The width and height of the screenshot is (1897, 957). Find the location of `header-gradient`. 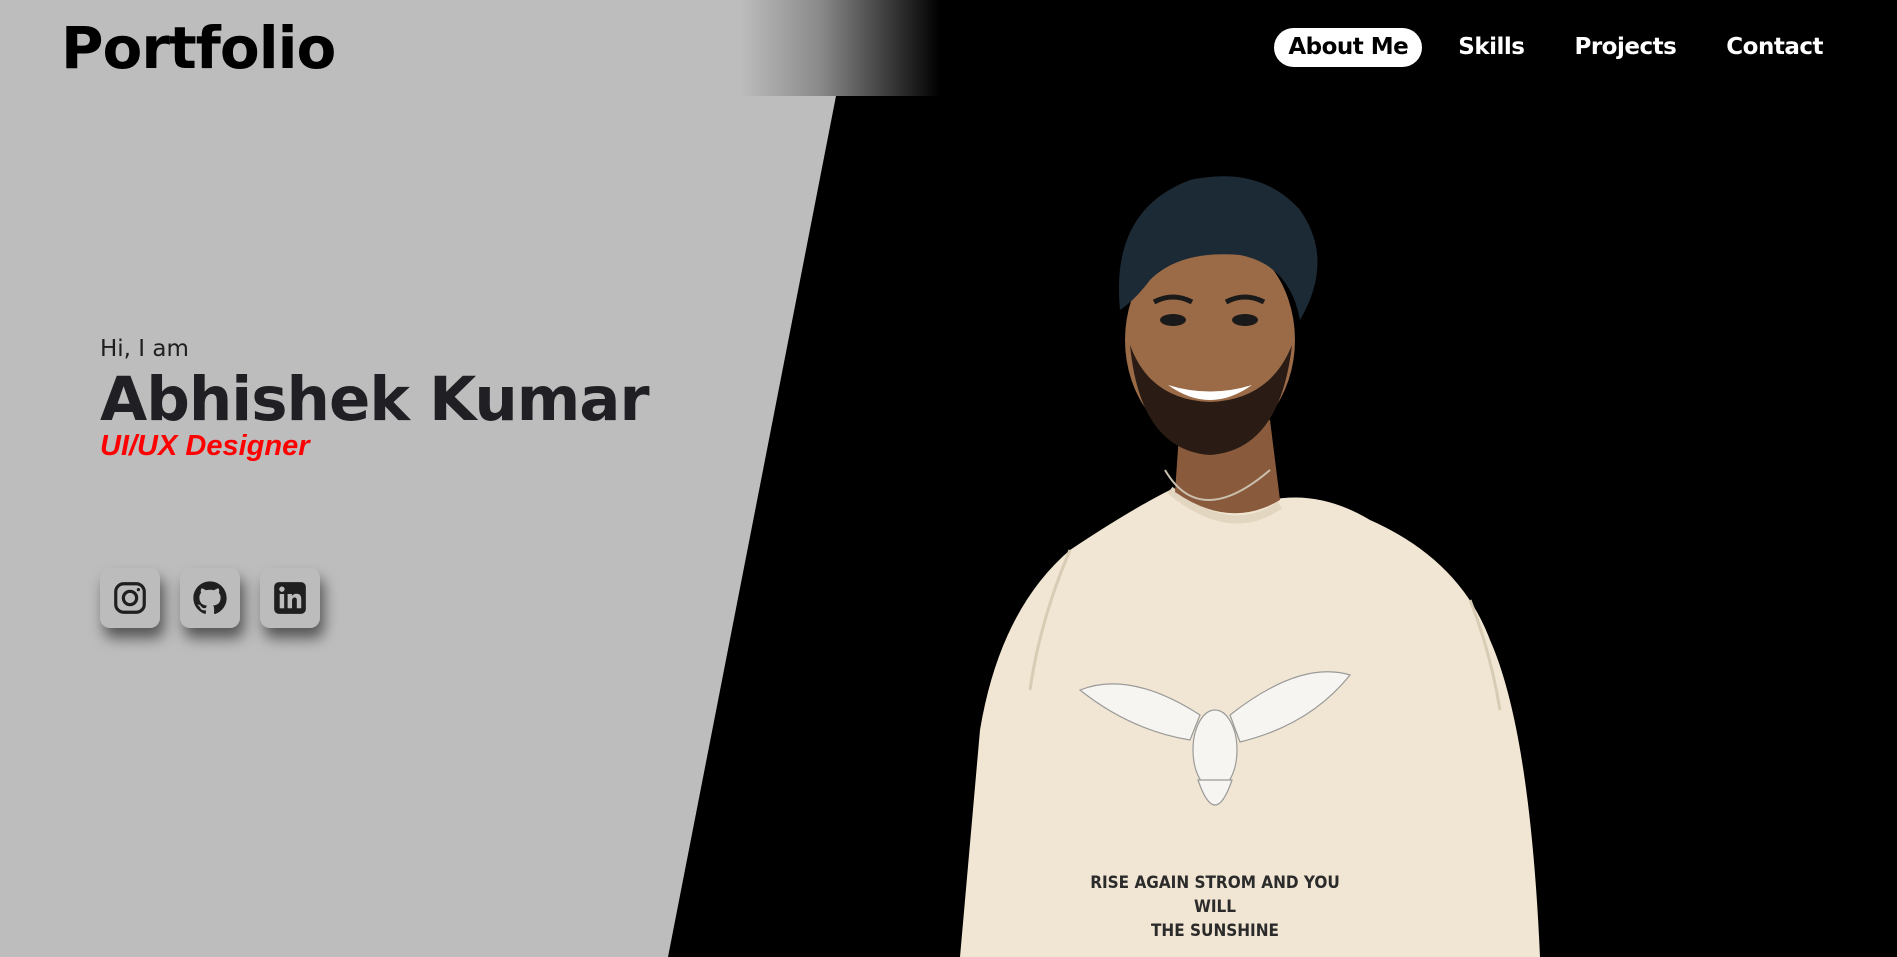

header-gradient is located at coordinates (840, 48).